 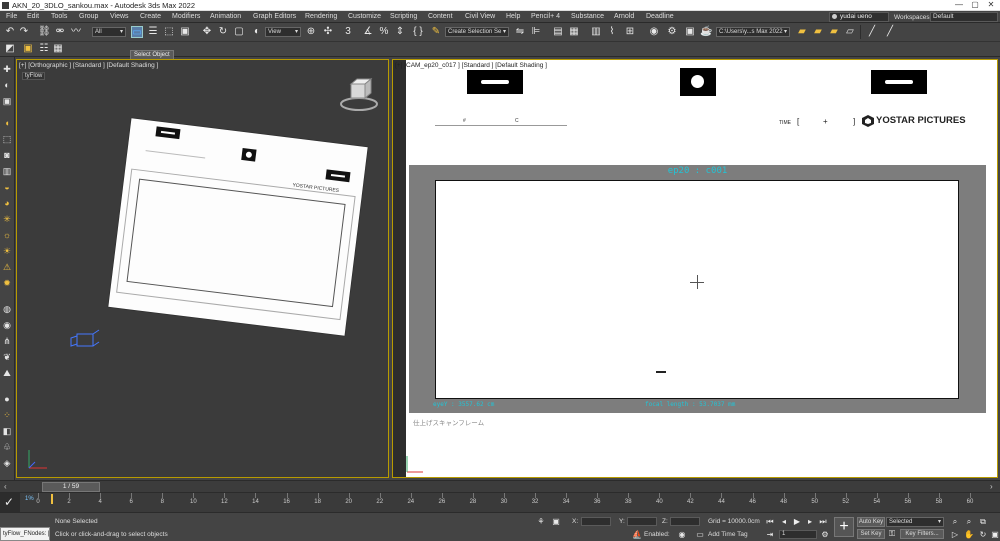 What do you see at coordinates (637, 535) in the screenshot?
I see `adaptive-degradation-icon: ⛵` at bounding box center [637, 535].